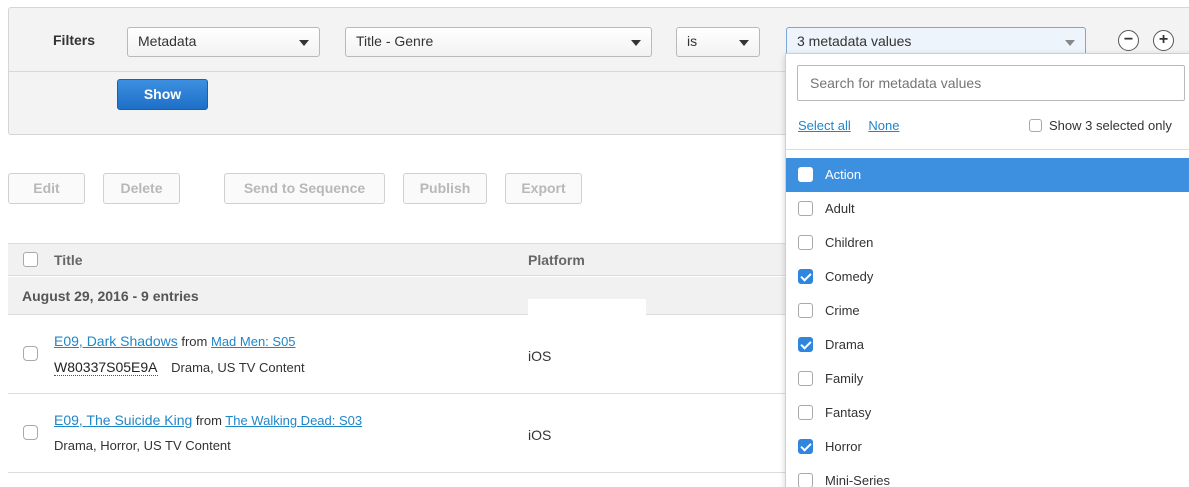 The height and width of the screenshot is (487, 1189). What do you see at coordinates (398, 259) in the screenshot?
I see `table-header: Title Platform` at bounding box center [398, 259].